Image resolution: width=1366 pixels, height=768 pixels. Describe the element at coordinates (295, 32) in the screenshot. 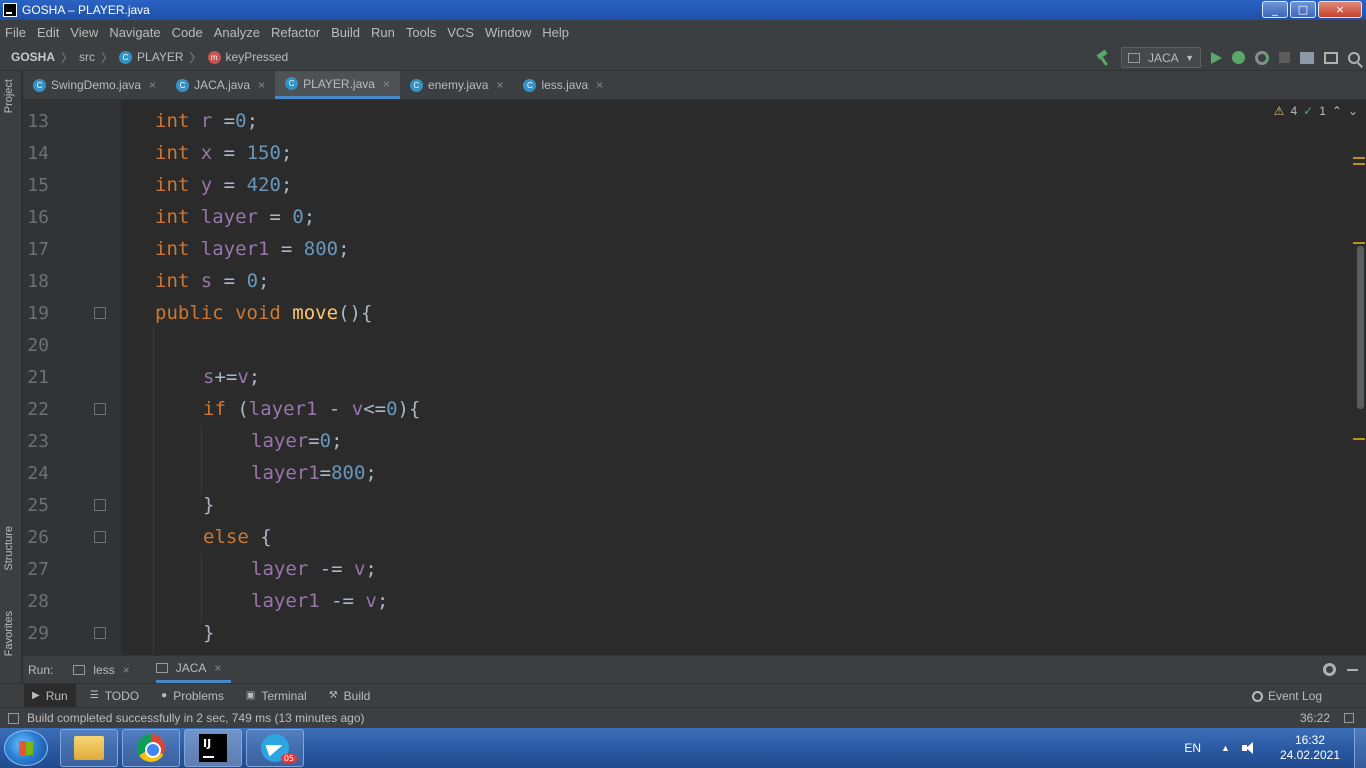

I see `menu-refactor: Refactor` at that location.